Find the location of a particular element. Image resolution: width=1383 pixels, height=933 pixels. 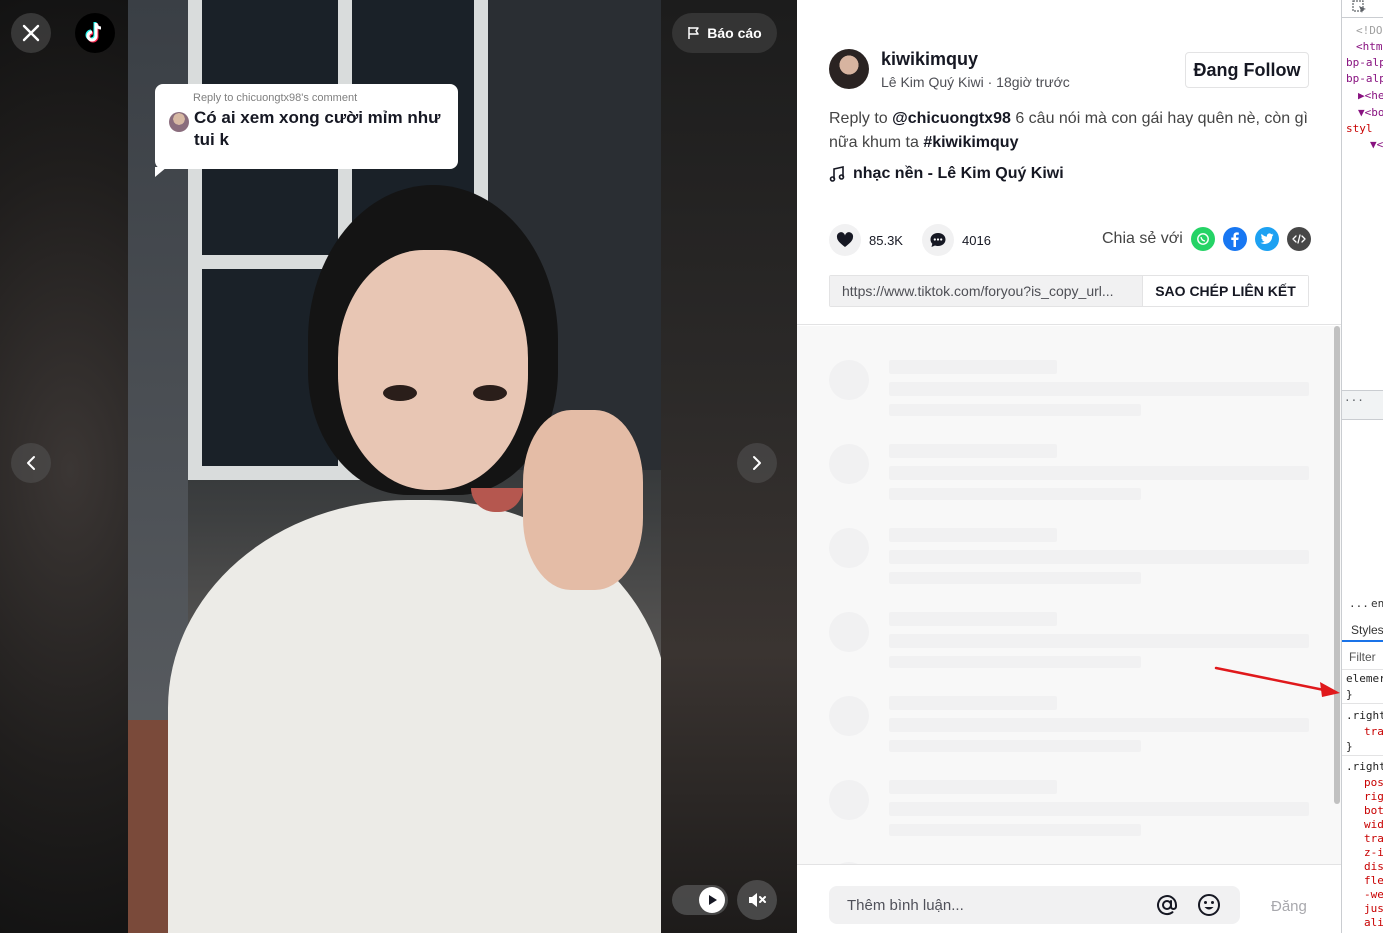

mute-button is located at coordinates (757, 900).